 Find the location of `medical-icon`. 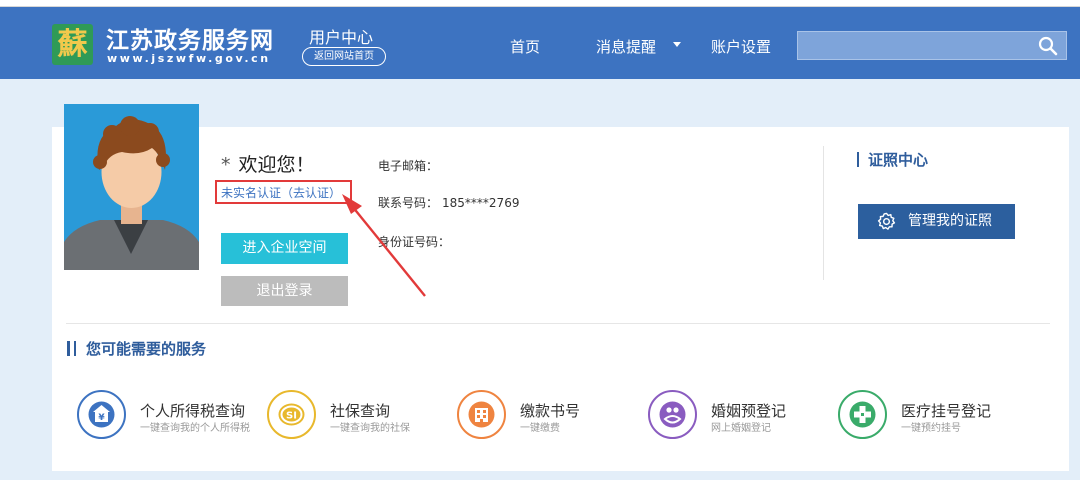

medical-icon is located at coordinates (862, 414).